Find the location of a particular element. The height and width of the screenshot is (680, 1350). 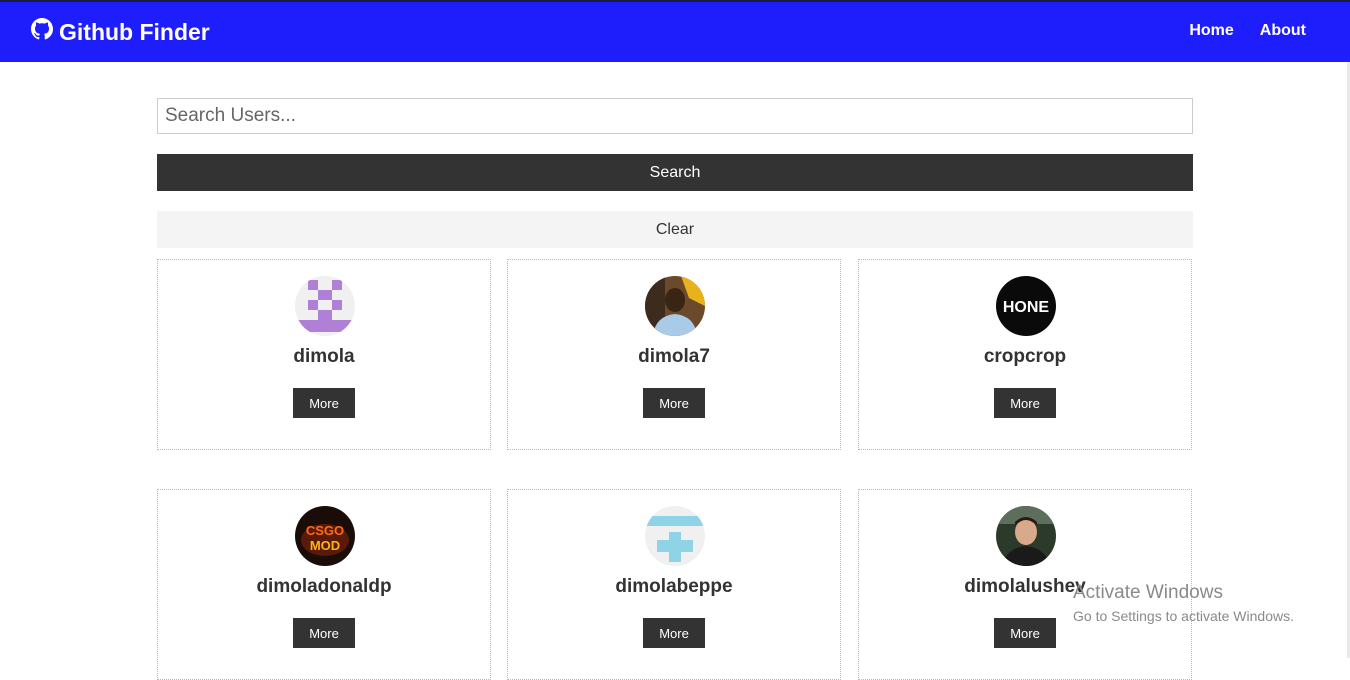

avatar: HONE is located at coordinates (1026, 306).